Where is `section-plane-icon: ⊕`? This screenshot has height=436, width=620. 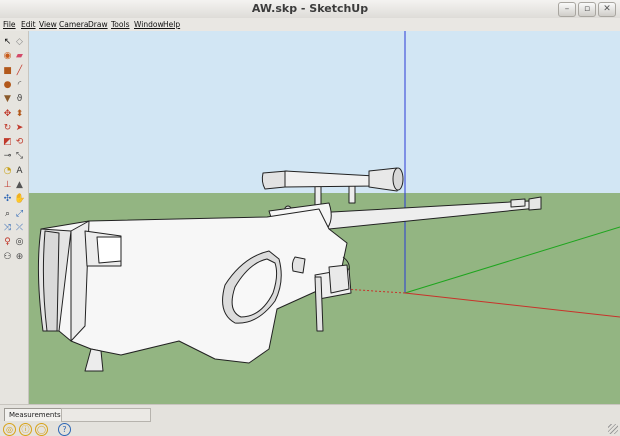 section-plane-icon: ⊕ is located at coordinates (19, 257).